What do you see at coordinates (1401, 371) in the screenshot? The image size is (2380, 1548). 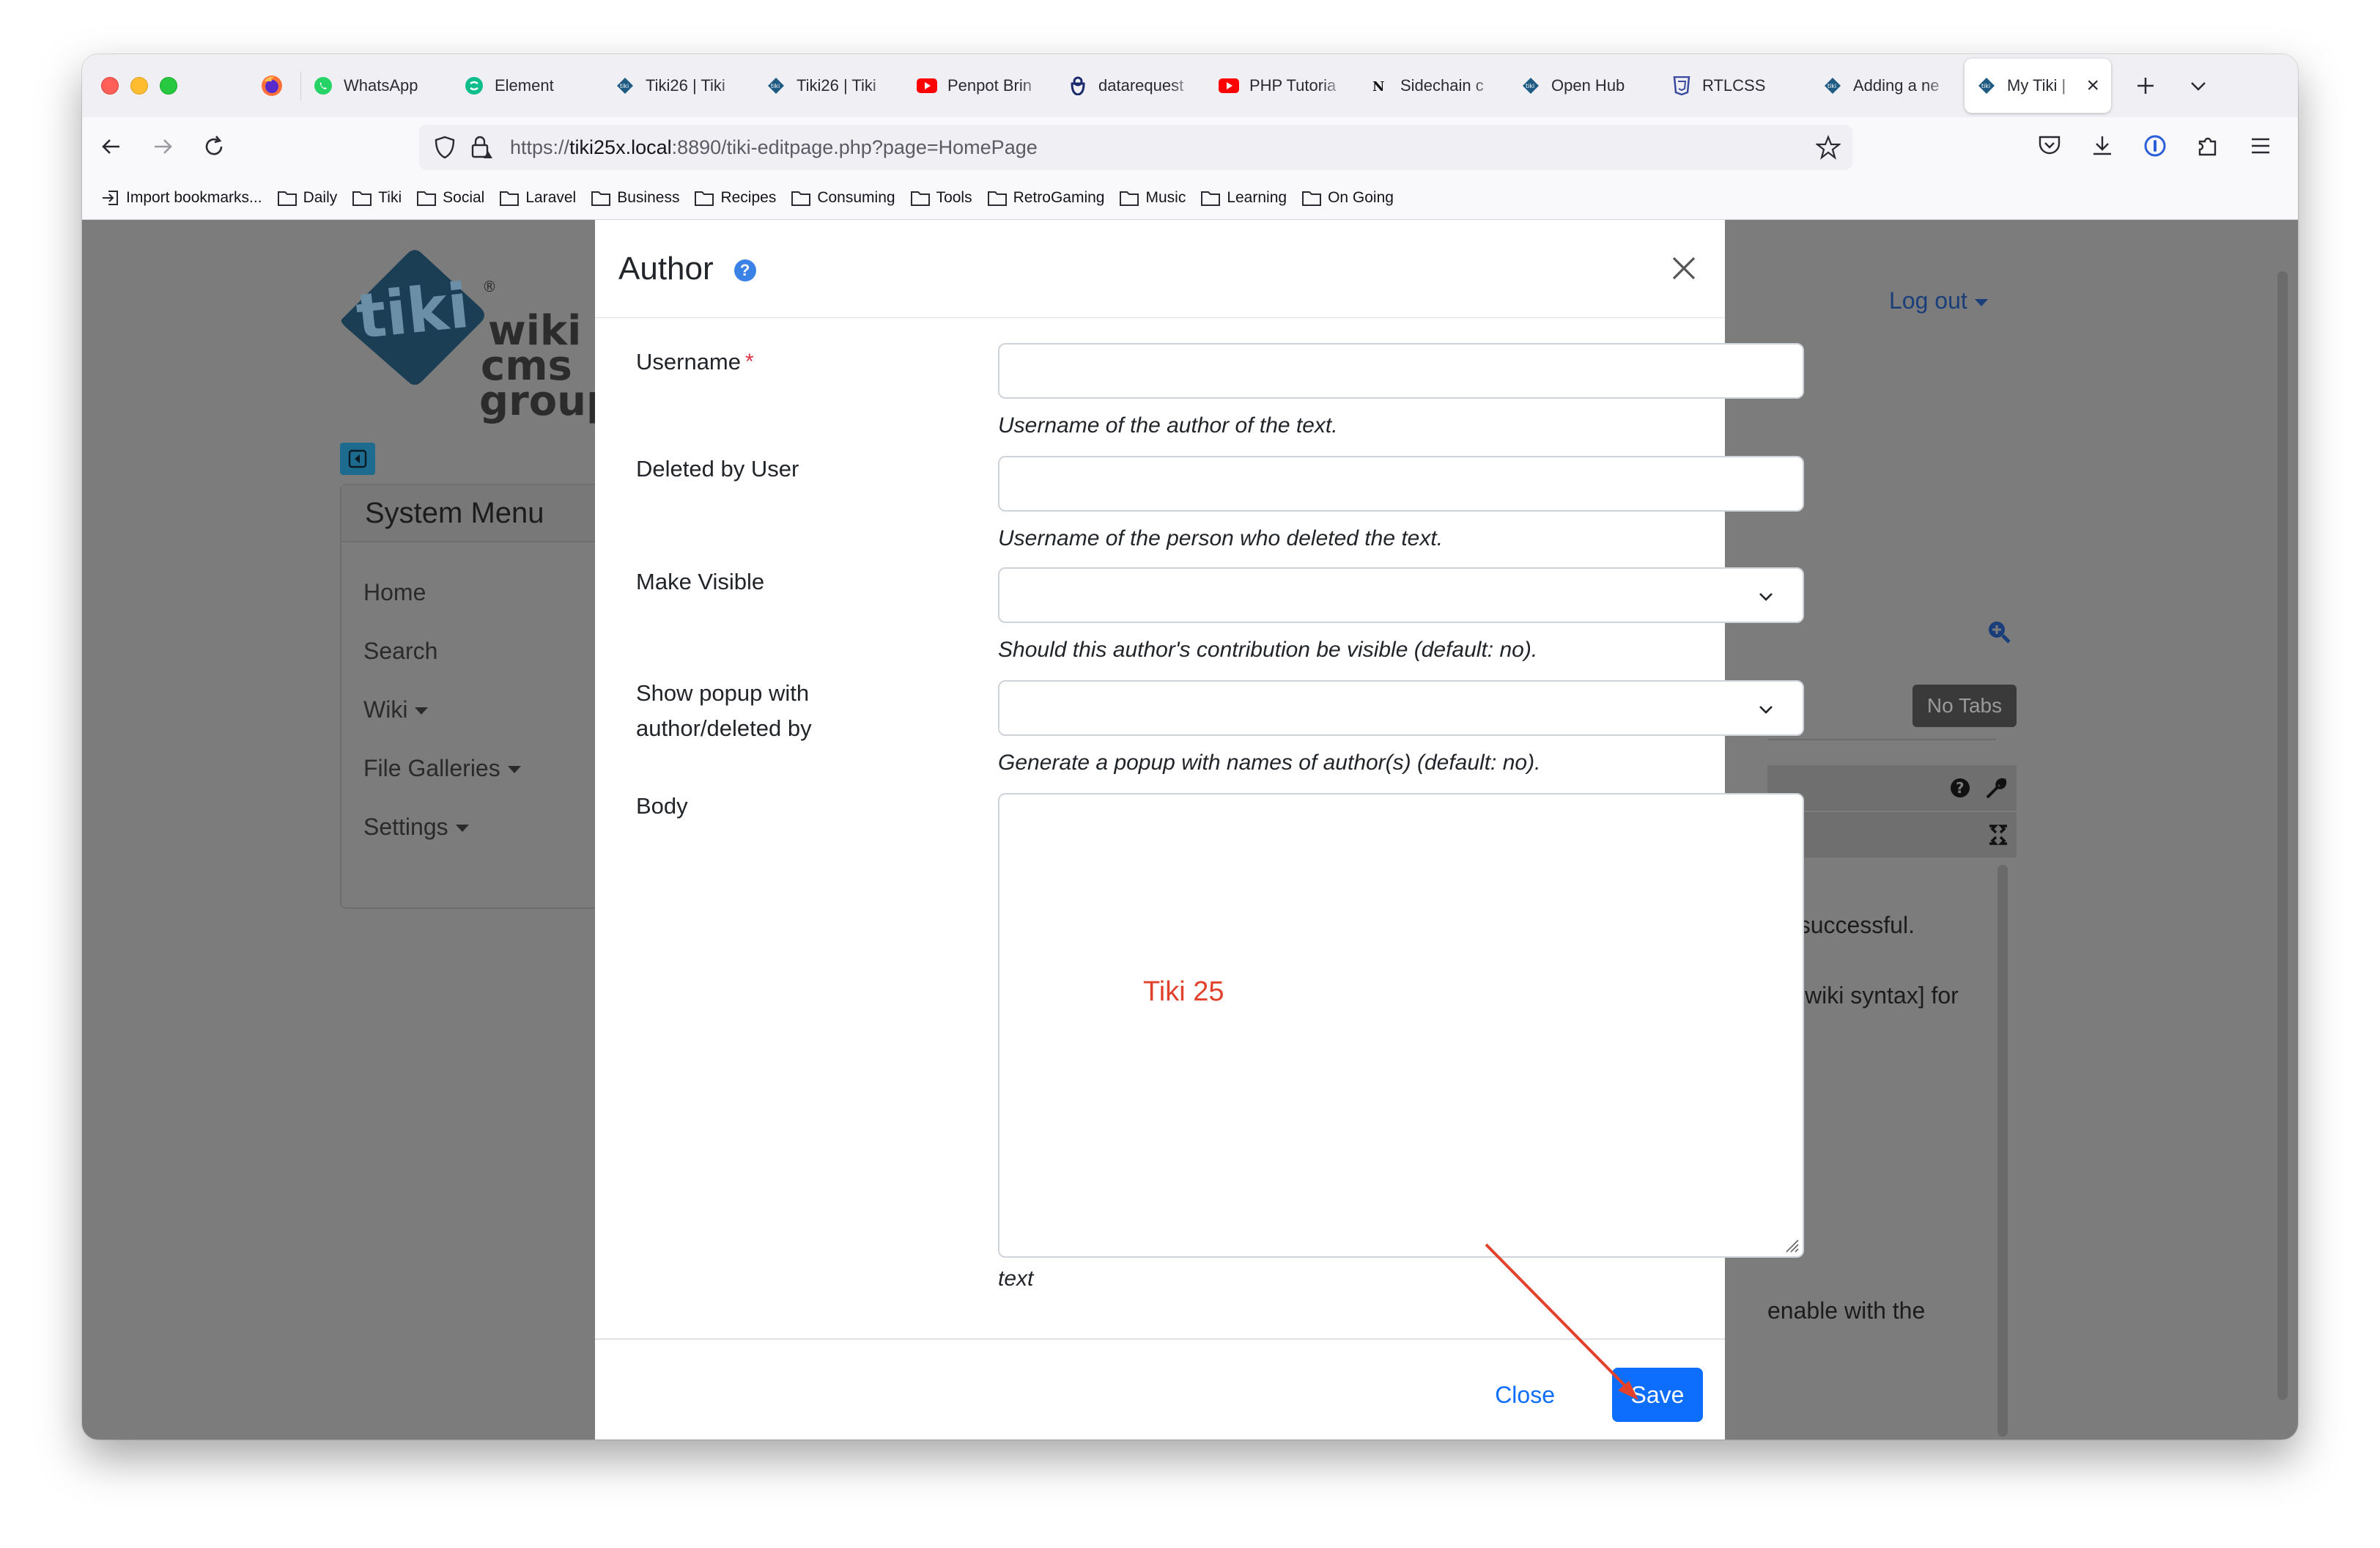 I see `username-input` at bounding box center [1401, 371].